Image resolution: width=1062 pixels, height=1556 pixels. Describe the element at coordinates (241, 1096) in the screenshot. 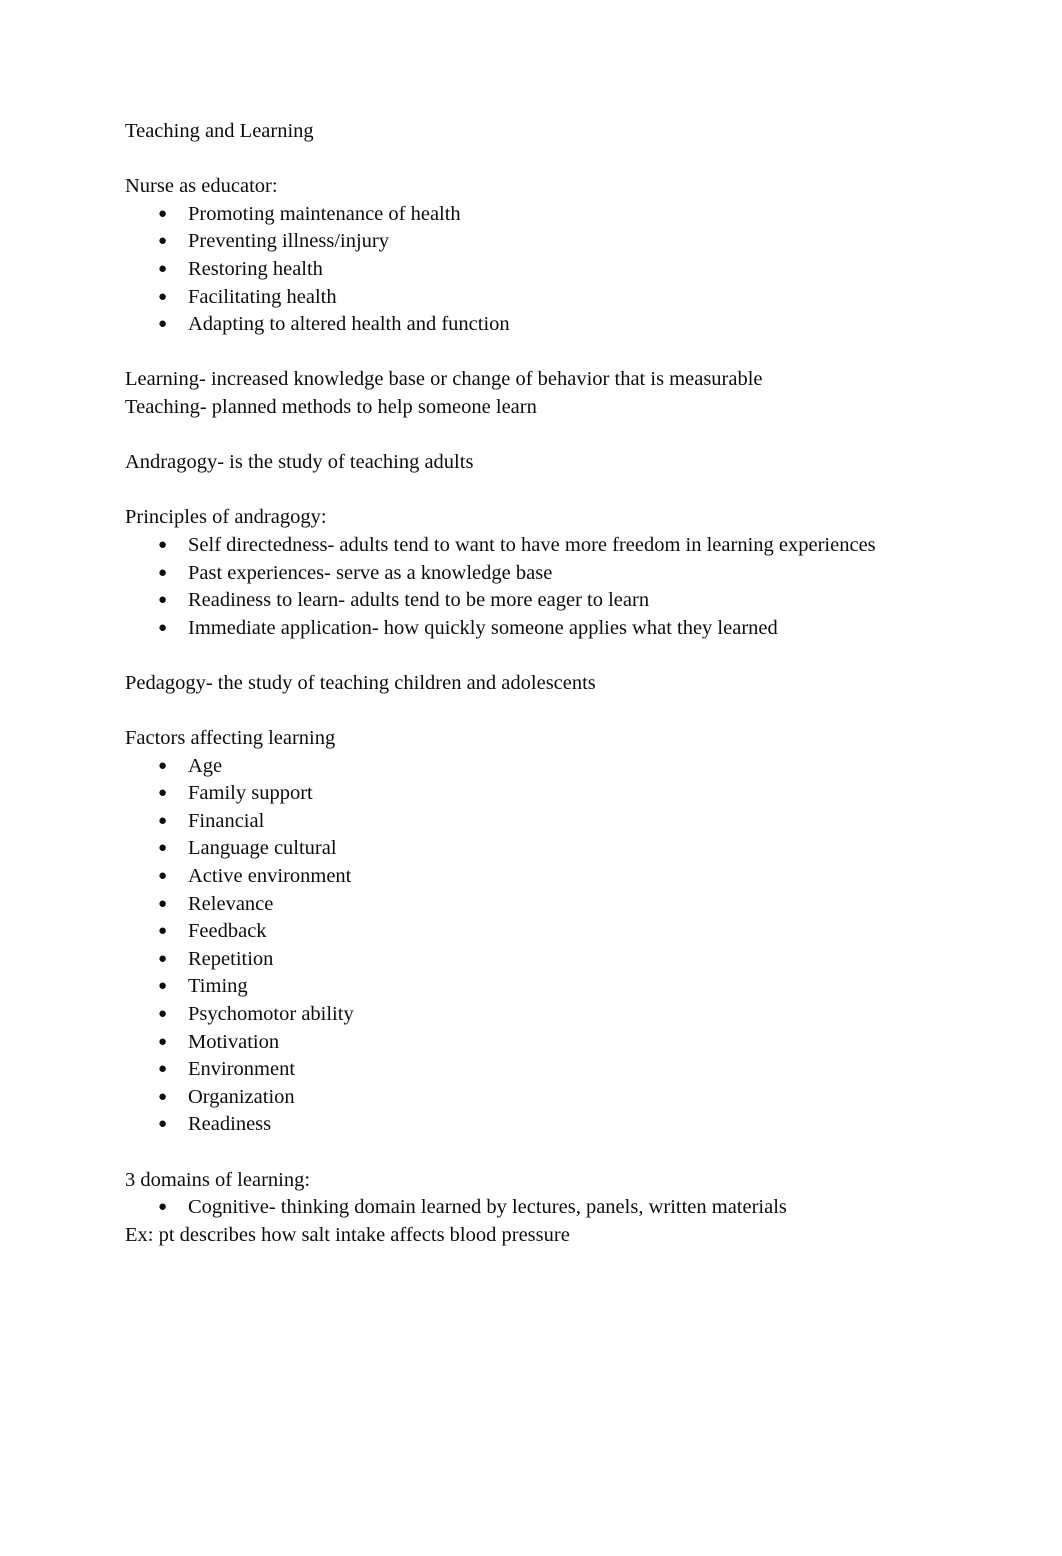

I see `list-item-label: Organization` at that location.